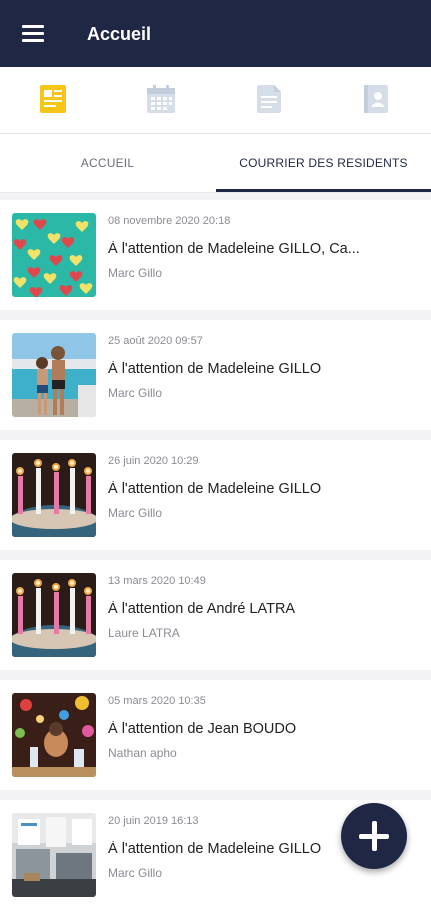 The image size is (431, 910). Describe the element at coordinates (202, 609) in the screenshot. I see `message-subject: À l'attention de André LATRA` at that location.